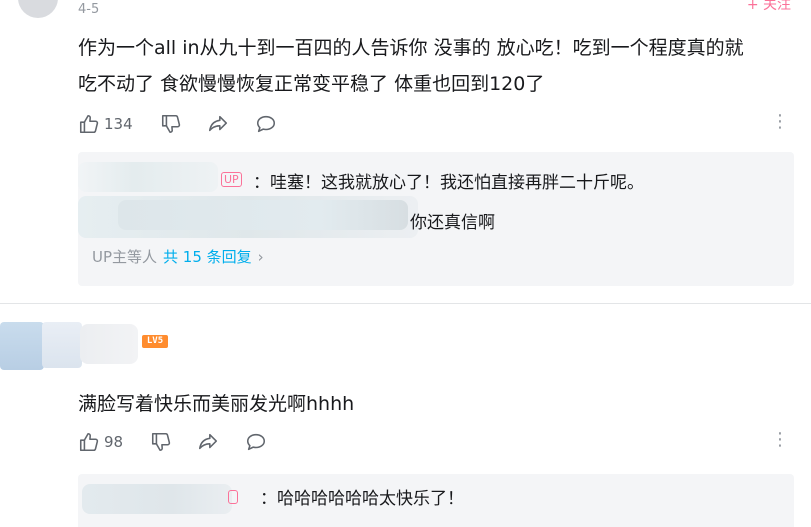 Image resolution: width=811 pixels, height=527 pixels. I want to click on comment-date: 4-5, so click(89, 9).